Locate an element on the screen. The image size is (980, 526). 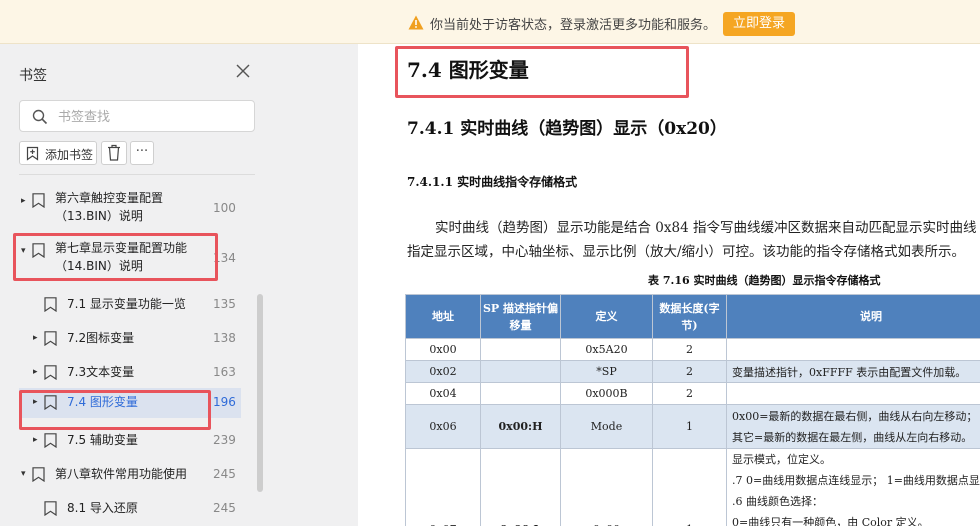
table-cell: Mode is located at coordinates (606, 426).